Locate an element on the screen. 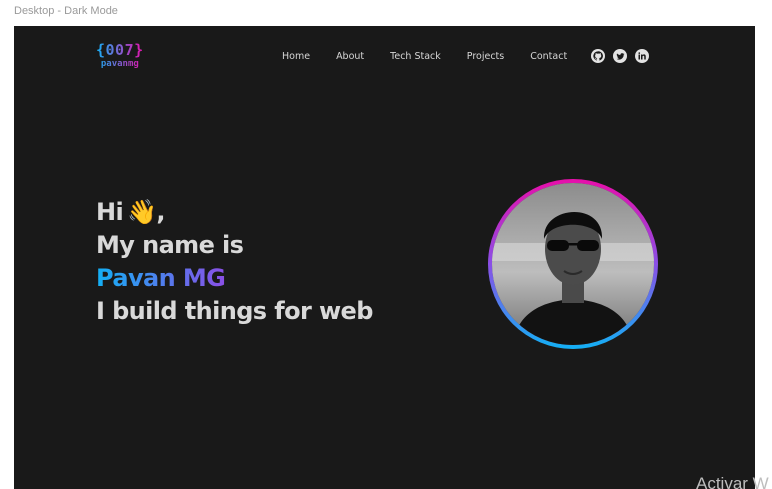  hero-line-2: My name is is located at coordinates (170, 245).